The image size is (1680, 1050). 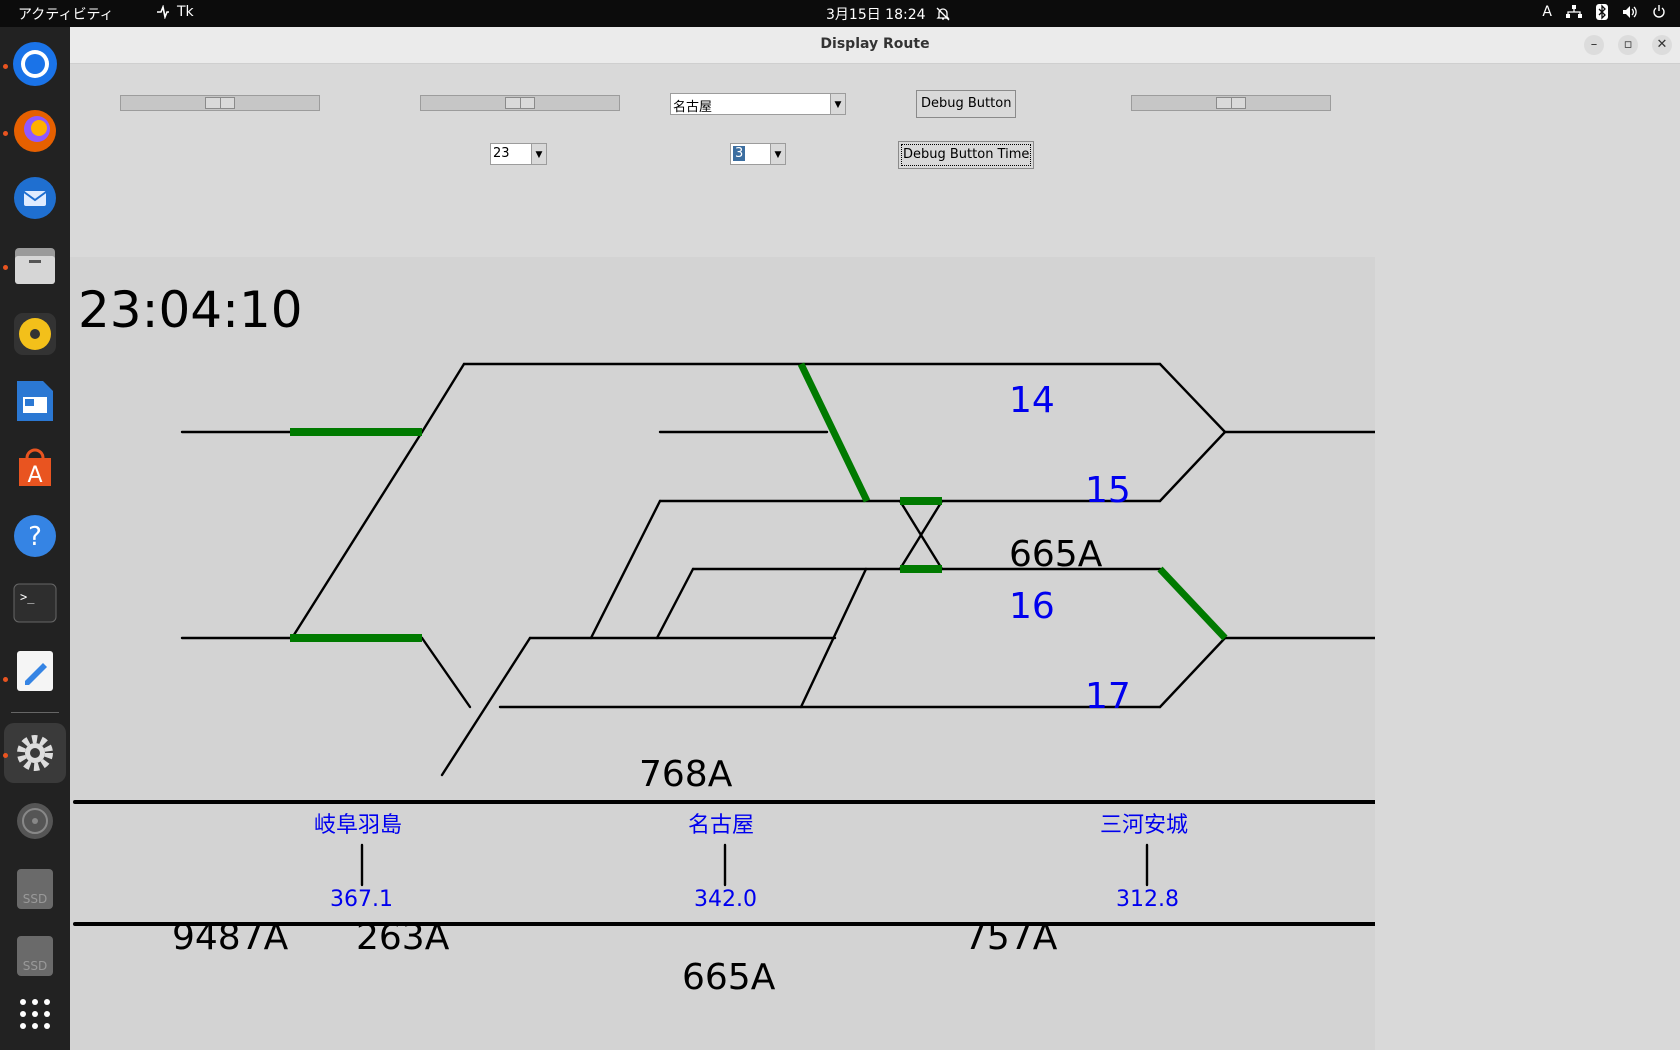 What do you see at coordinates (358, 825) in the screenshot?
I see `station-name-label: 岐阜羽島` at bounding box center [358, 825].